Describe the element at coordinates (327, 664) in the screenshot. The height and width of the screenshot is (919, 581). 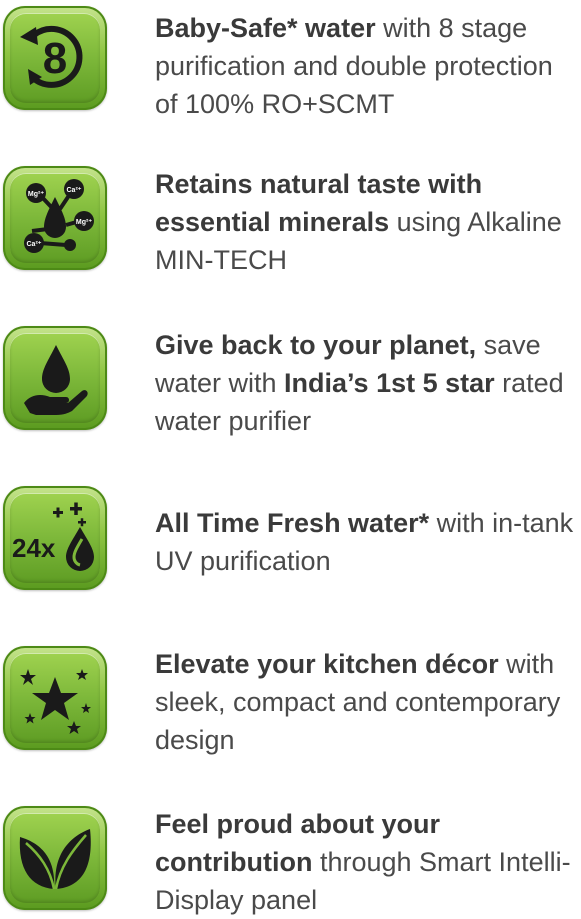
I see `feature-highlight-text: Elevate your kitchen décor` at that location.